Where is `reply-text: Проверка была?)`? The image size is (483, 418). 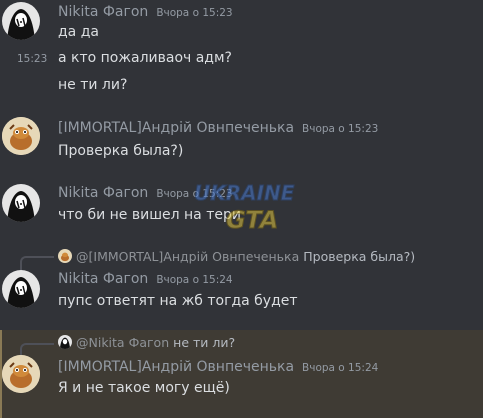
reply-text: Проверка была?) is located at coordinates (359, 256).